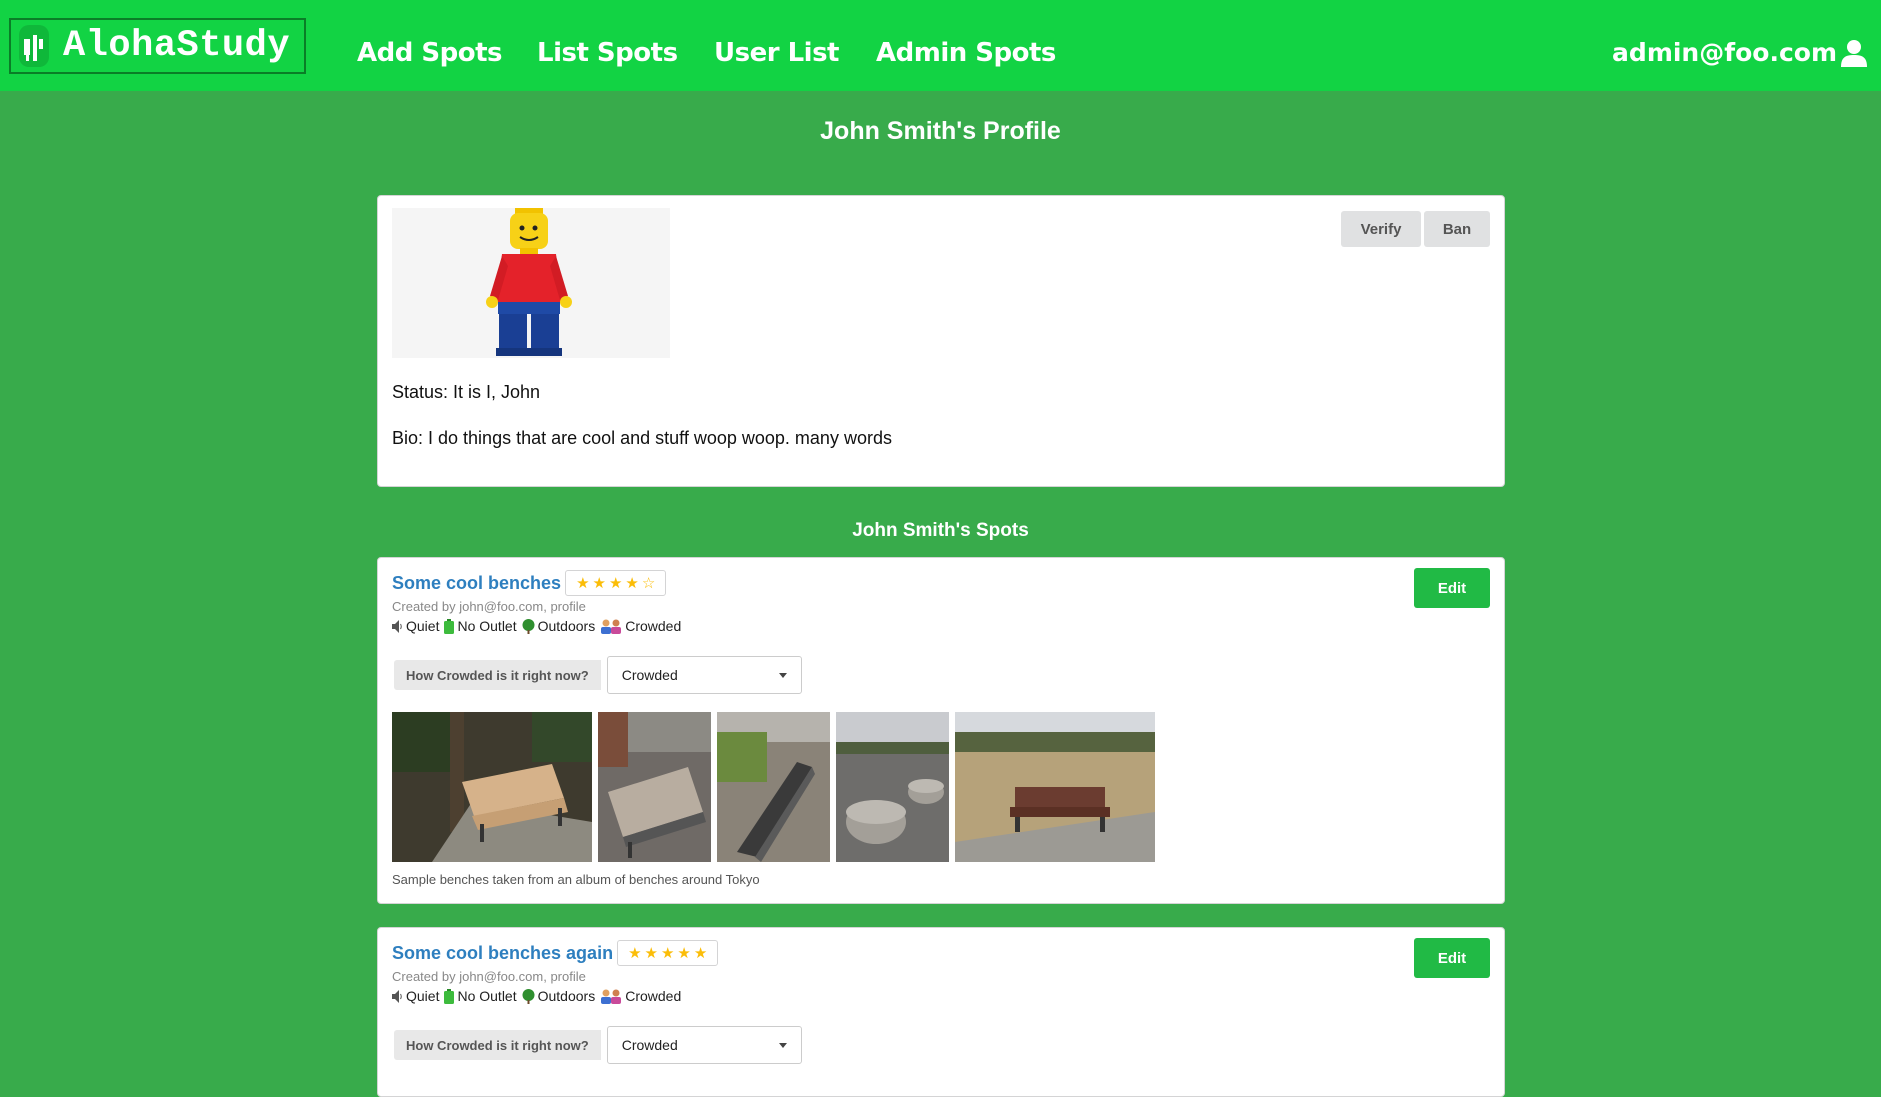 Image resolution: width=1881 pixels, height=1097 pixels. I want to click on spots-section-title: John Smith's Spots, so click(940, 530).